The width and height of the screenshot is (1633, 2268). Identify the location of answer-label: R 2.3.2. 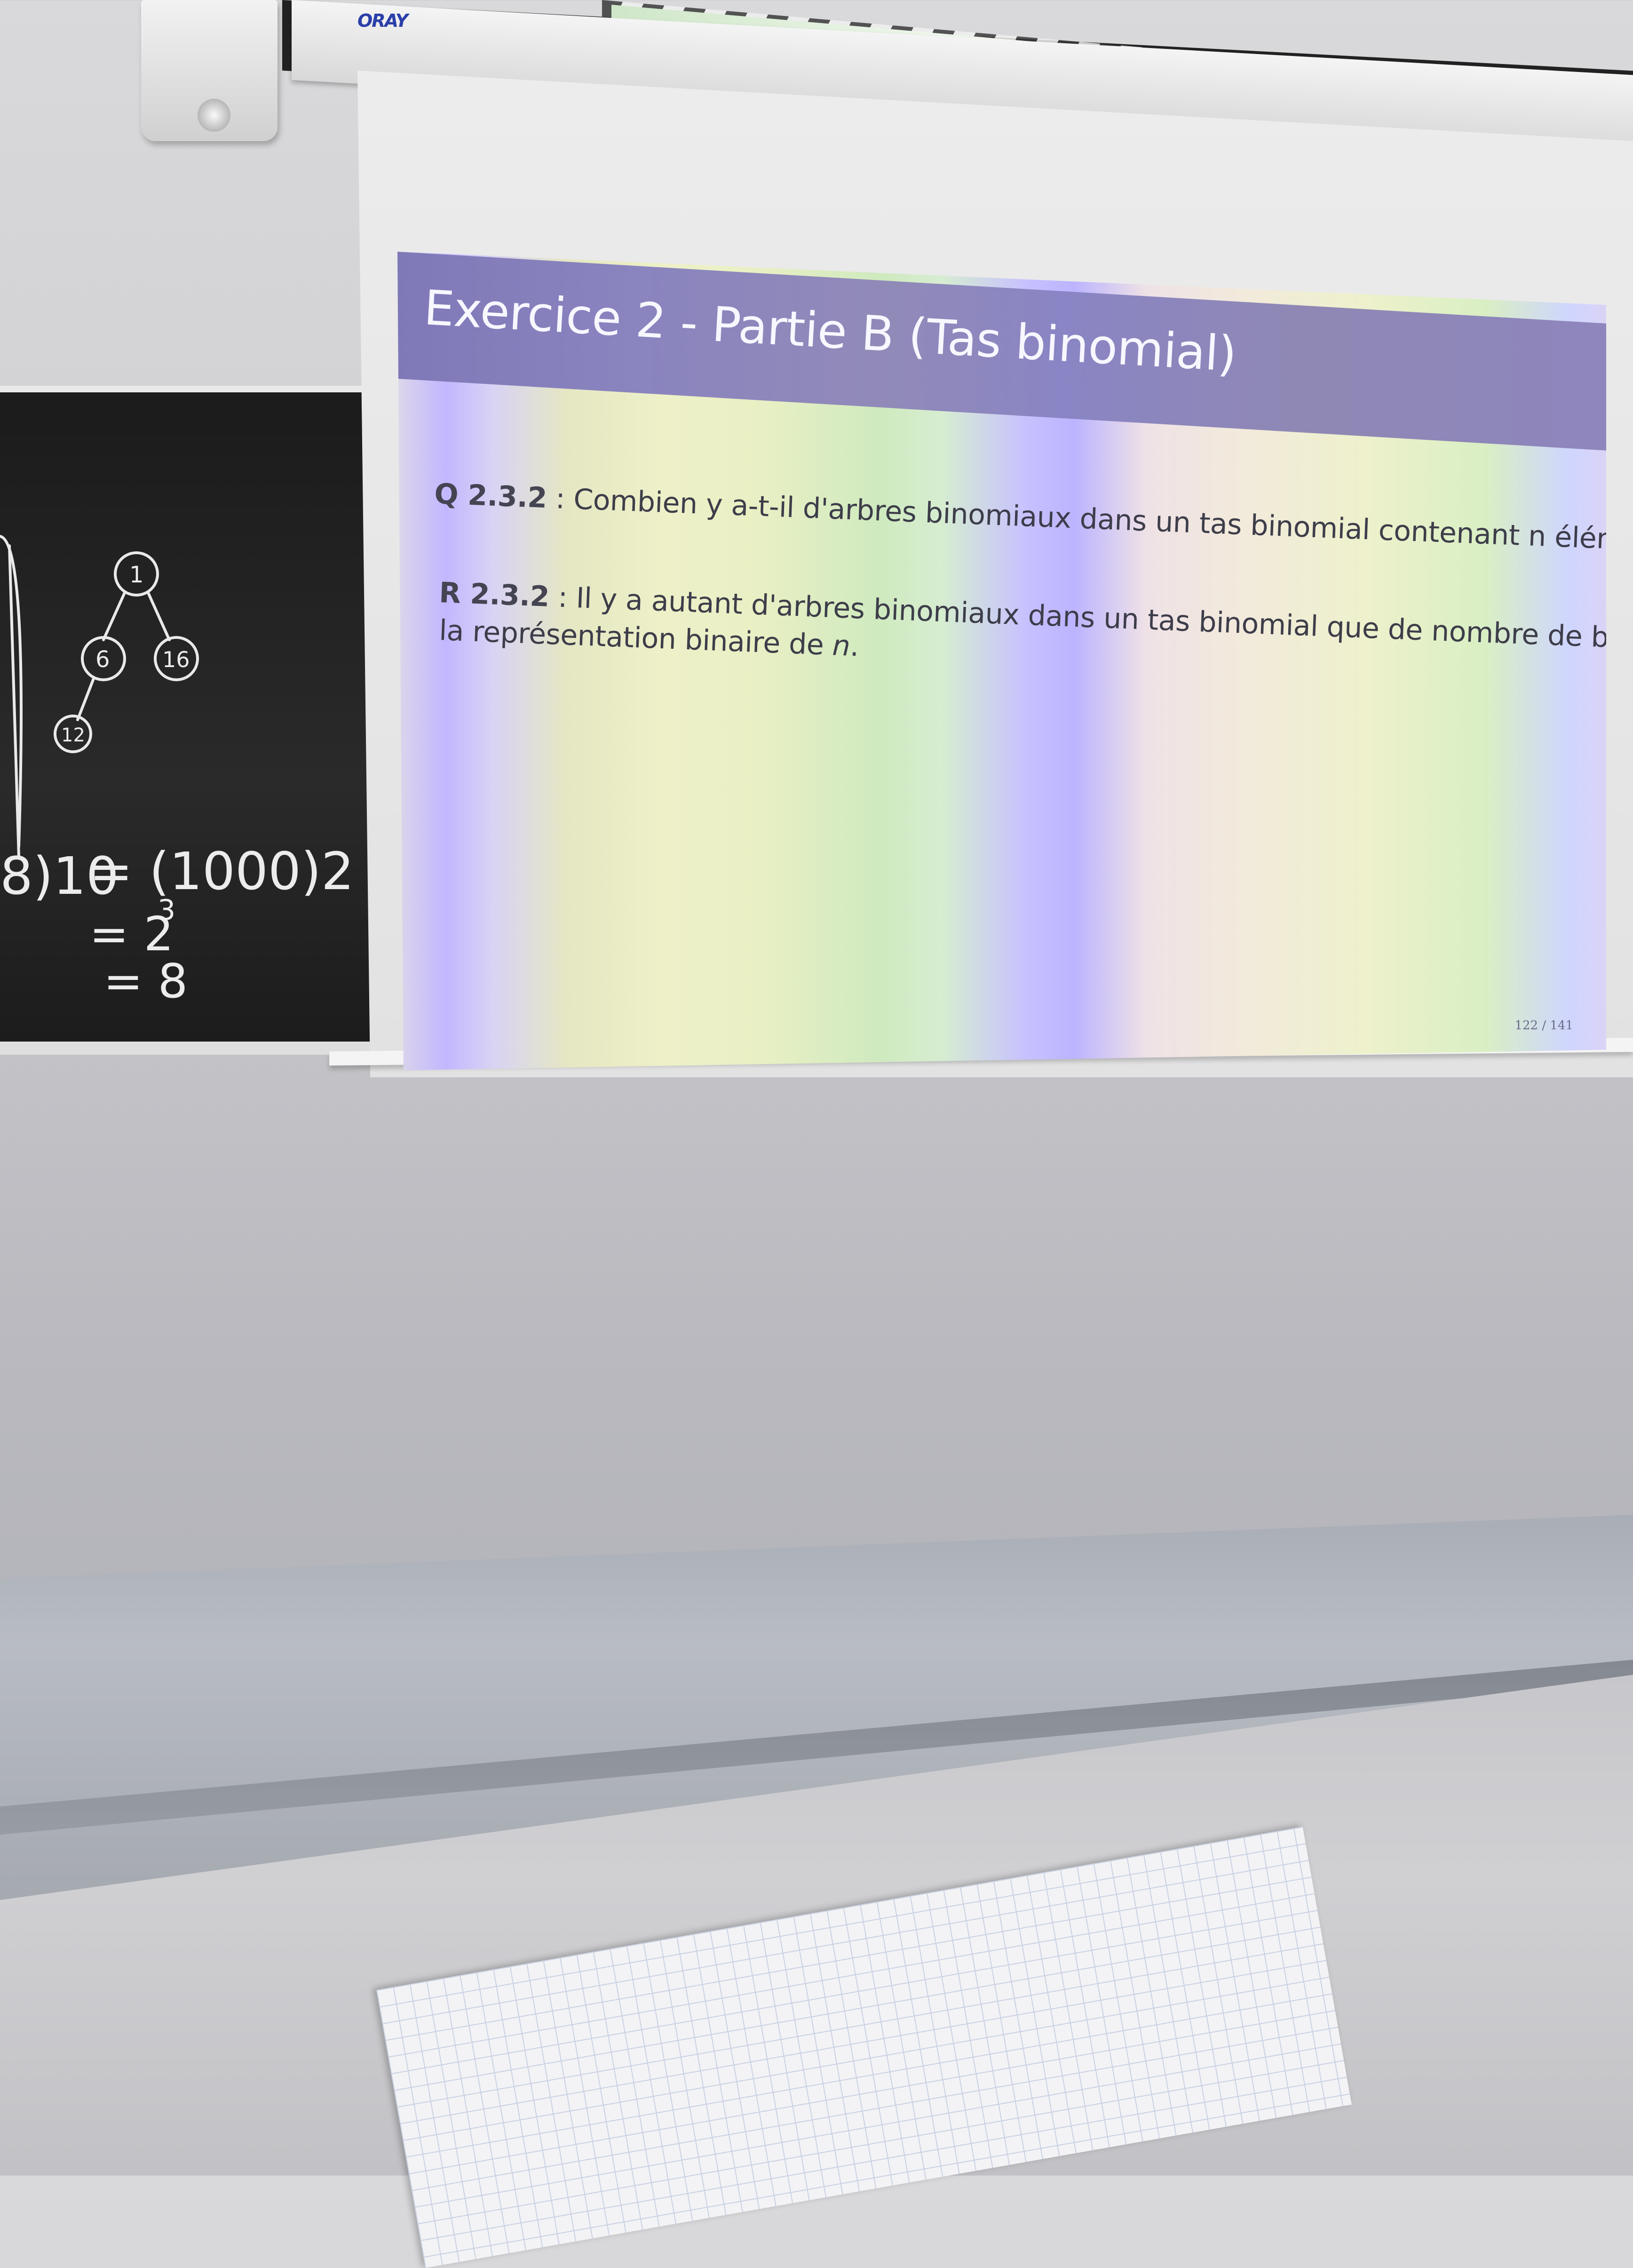
(494, 595).